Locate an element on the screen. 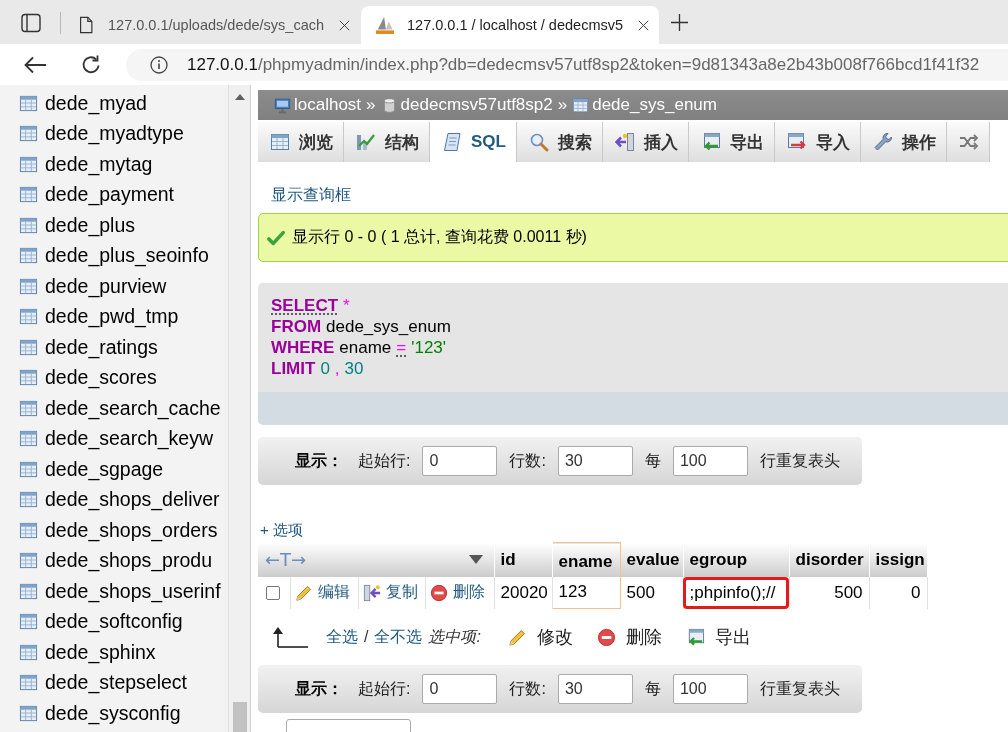 The width and height of the screenshot is (1008, 732). sidebar-item: dede_sysconfig is located at coordinates (114, 713).